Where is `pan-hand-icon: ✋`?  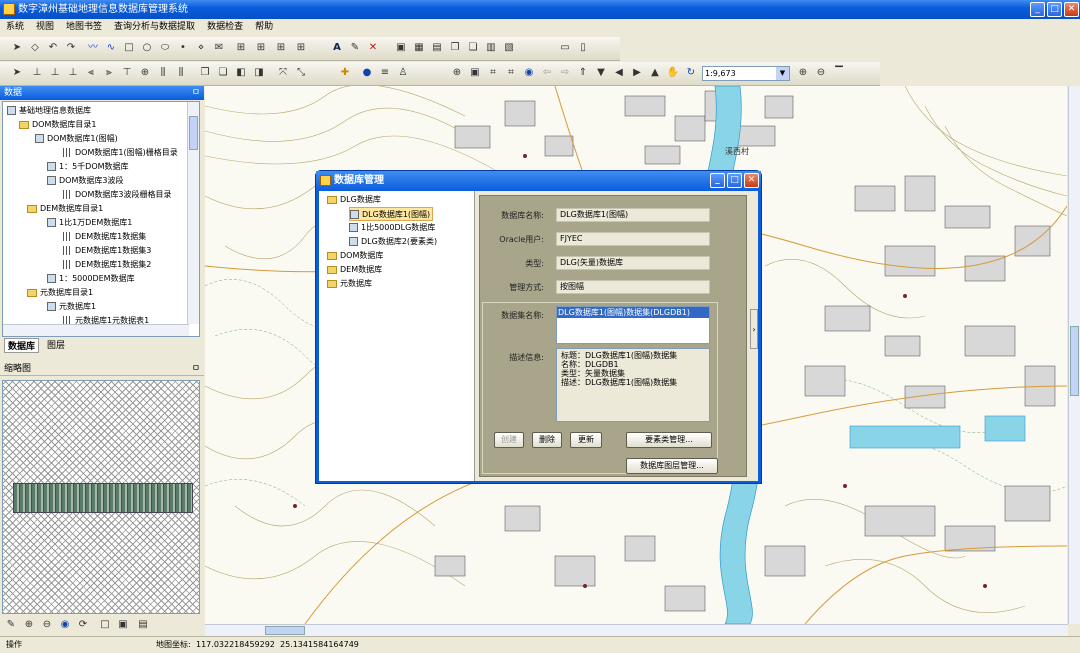 pan-hand-icon: ✋ is located at coordinates (673, 73).